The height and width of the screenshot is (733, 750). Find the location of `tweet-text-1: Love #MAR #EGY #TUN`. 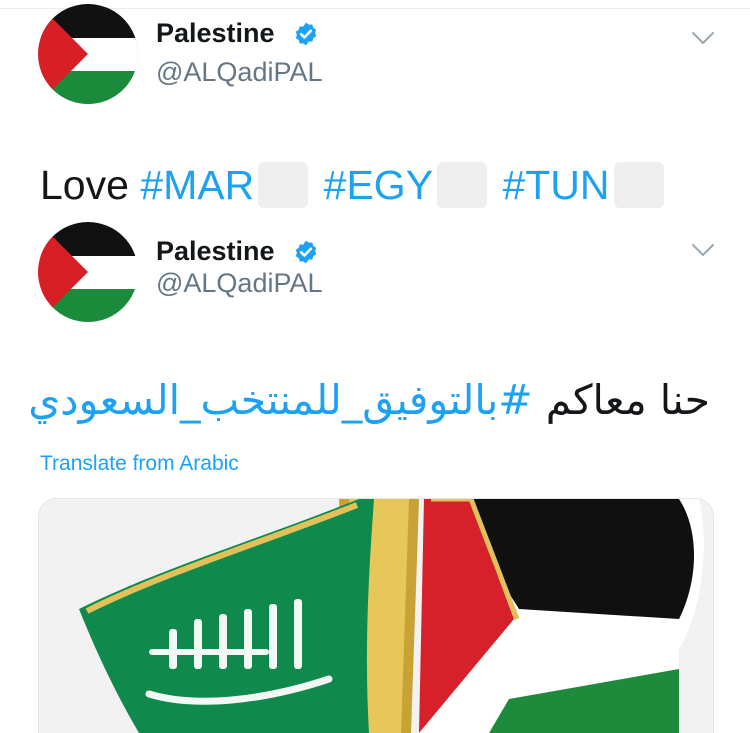

tweet-text-1: Love #MAR #EGY #TUN is located at coordinates (354, 185).